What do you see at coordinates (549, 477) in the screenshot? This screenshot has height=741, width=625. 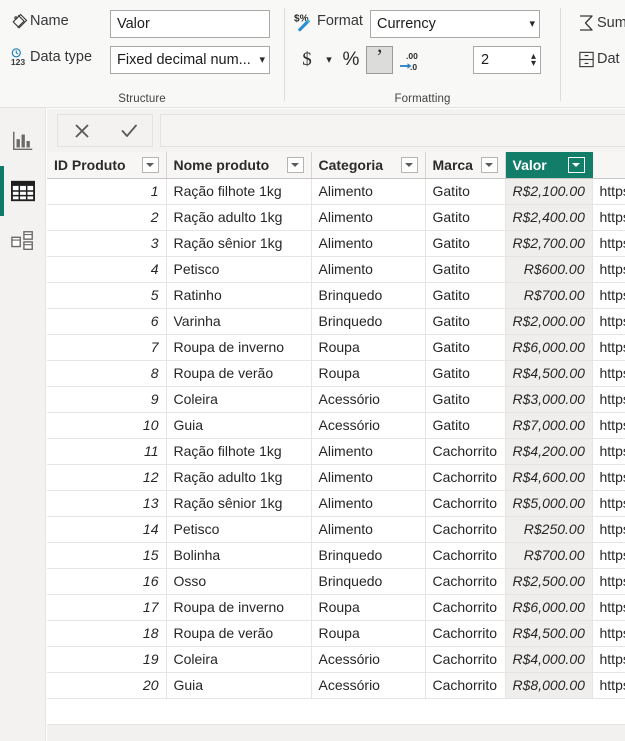 I see `cell-valor: R$4,600.00` at bounding box center [549, 477].